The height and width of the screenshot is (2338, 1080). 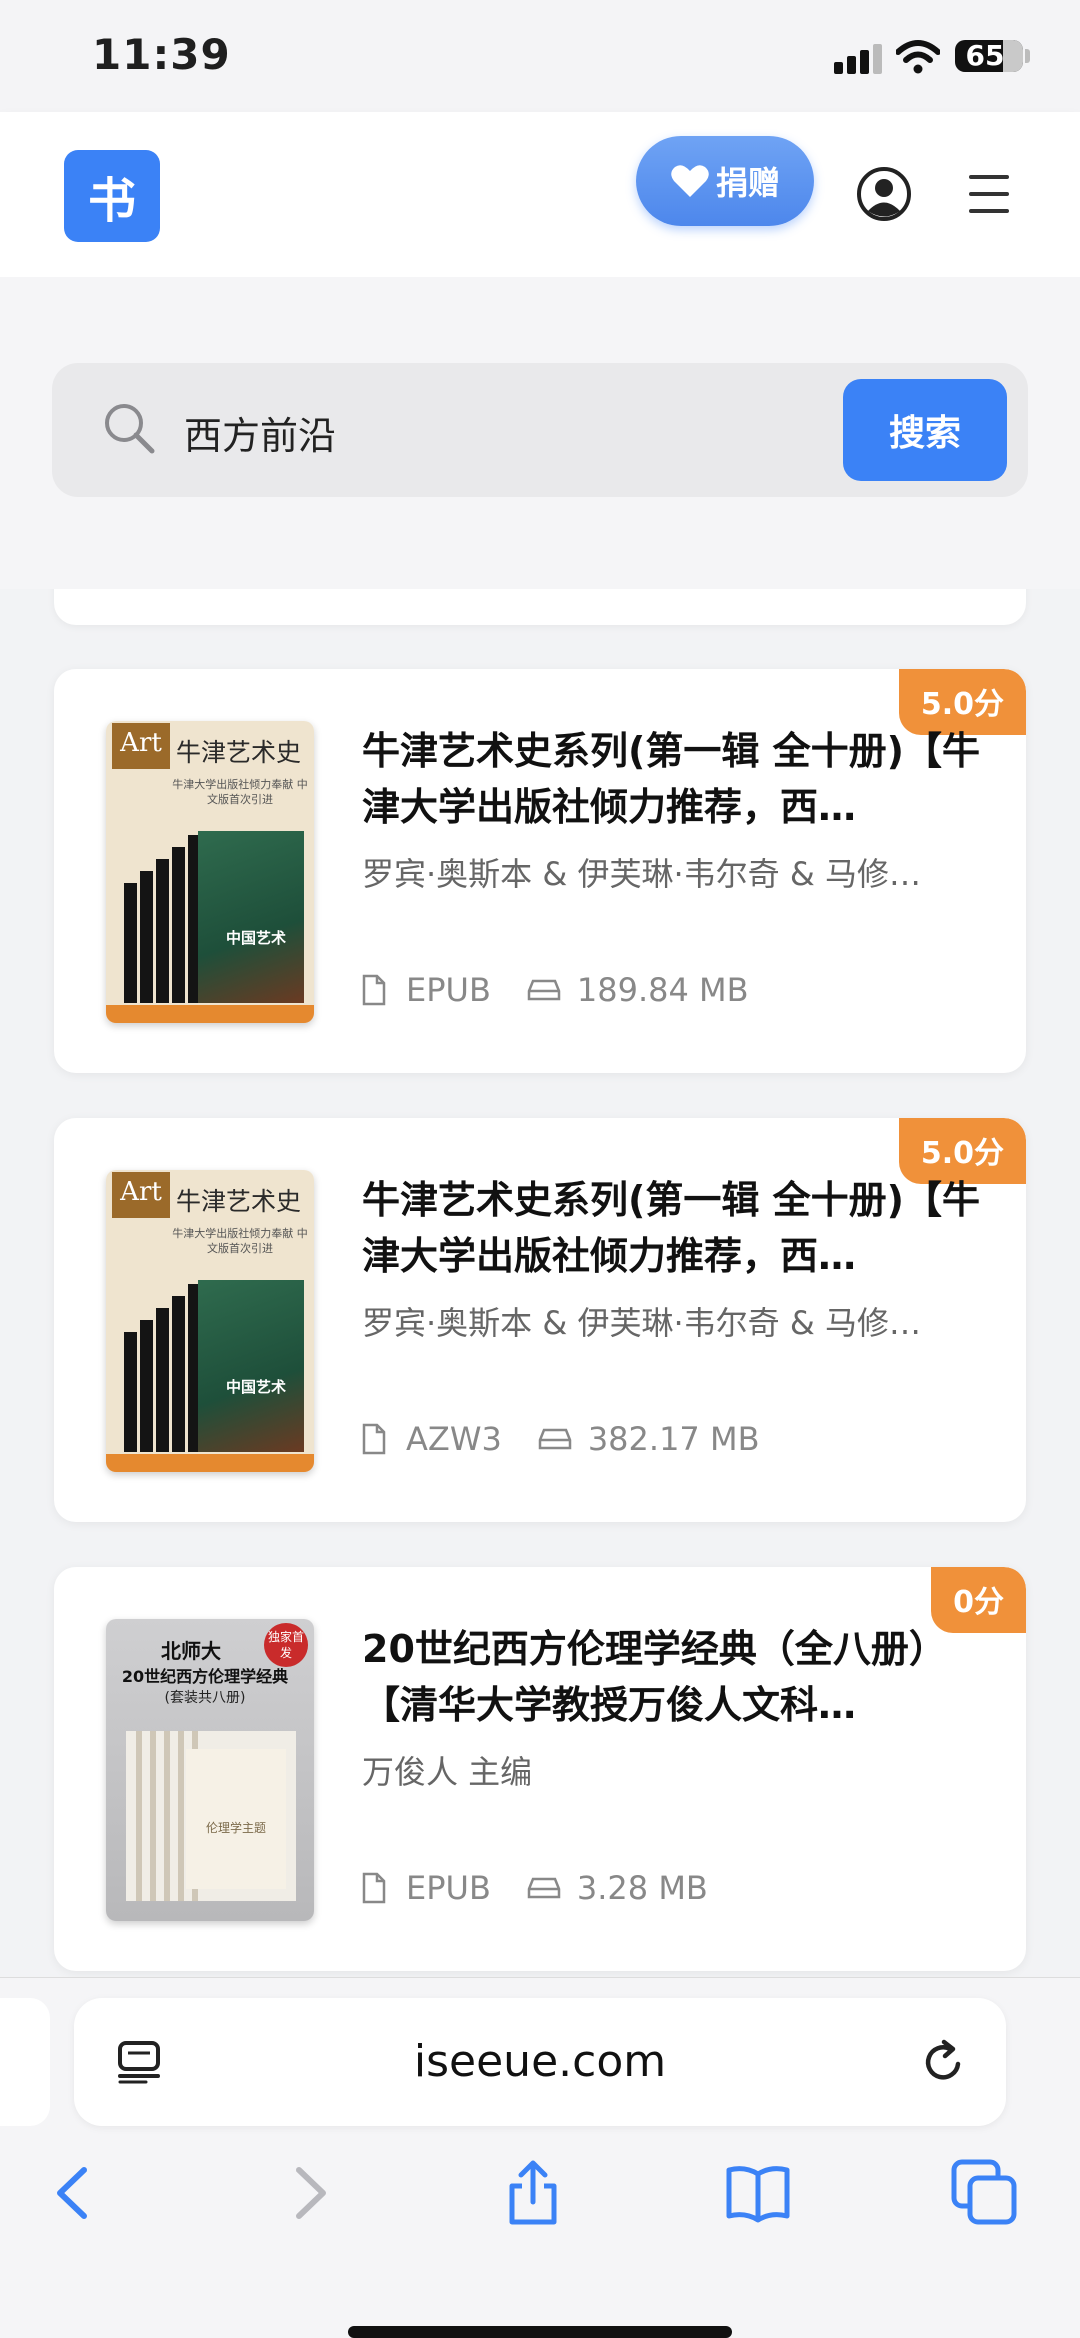 I want to click on book-size: 3.28 MB, so click(x=642, y=1888).